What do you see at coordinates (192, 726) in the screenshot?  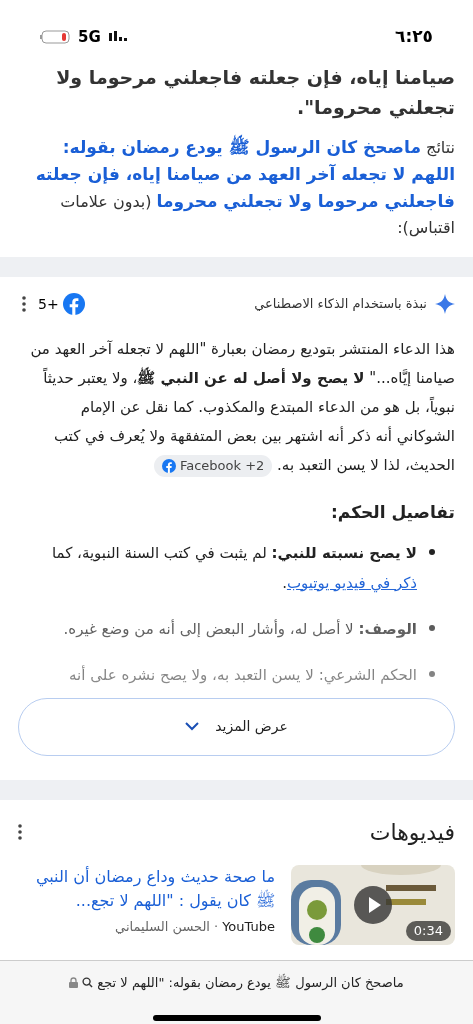 I see `chevron-down-icon` at bounding box center [192, 726].